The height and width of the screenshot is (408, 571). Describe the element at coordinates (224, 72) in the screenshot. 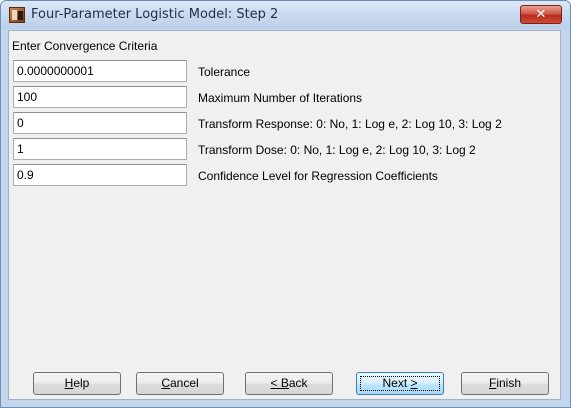

I see `tolerance-label: Tolerance` at that location.